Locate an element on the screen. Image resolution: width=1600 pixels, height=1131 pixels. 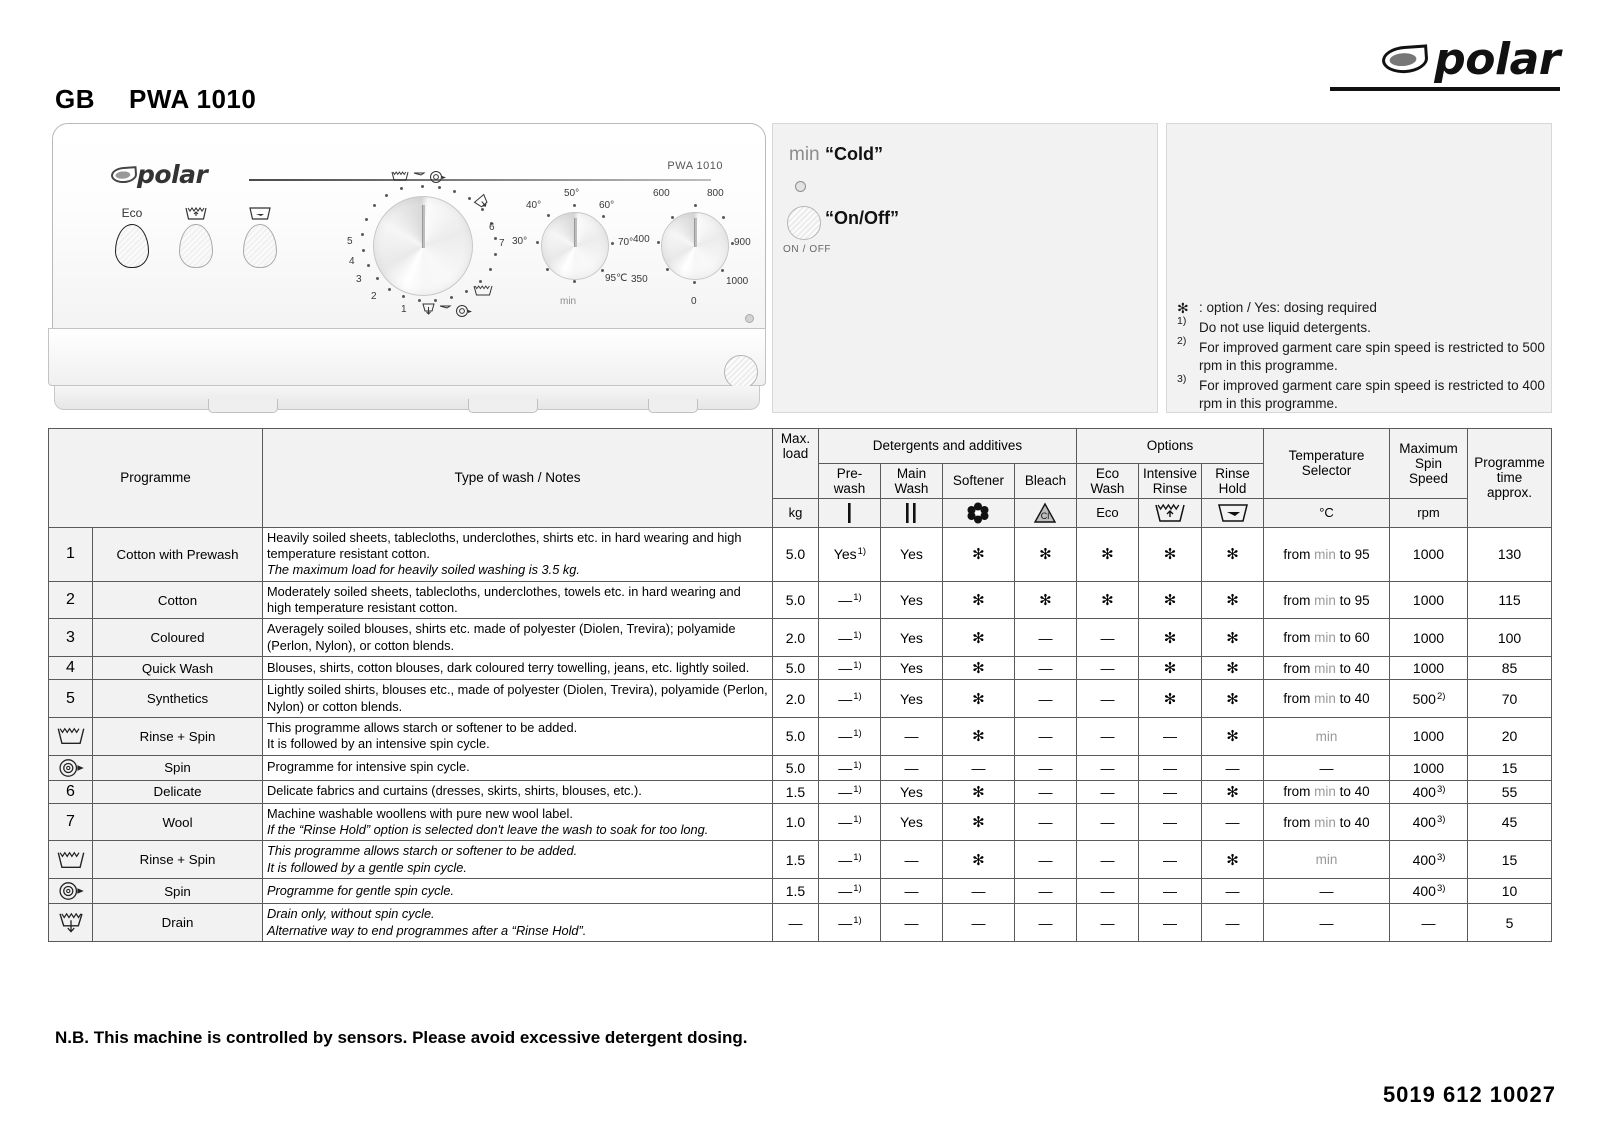
intensive-rinse-button-key is located at coordinates (196, 246).